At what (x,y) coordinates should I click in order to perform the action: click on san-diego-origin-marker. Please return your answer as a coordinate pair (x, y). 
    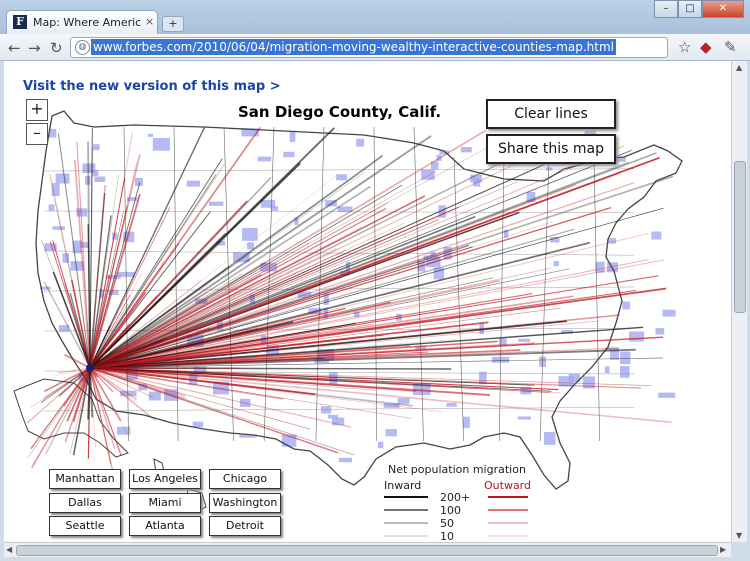
    Looking at the image, I should click on (90, 368).